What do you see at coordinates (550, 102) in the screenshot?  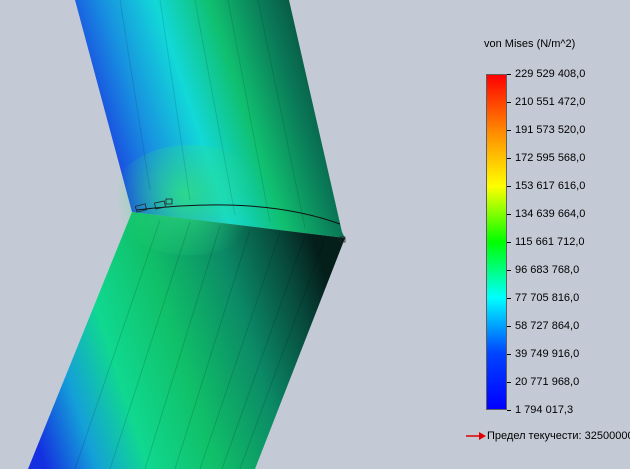 I see `legend-tick-label: 210 551 472,0` at bounding box center [550, 102].